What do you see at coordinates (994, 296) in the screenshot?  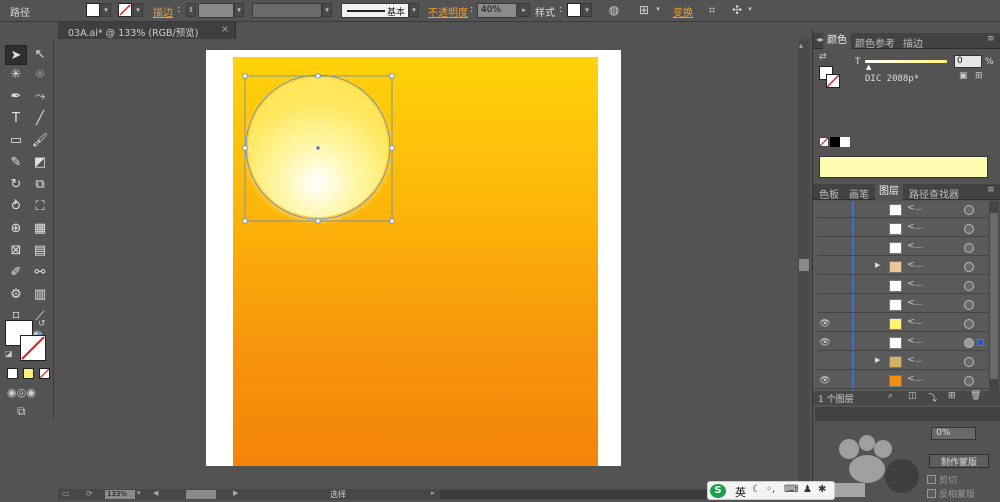 I see `layers-scrollbar` at bounding box center [994, 296].